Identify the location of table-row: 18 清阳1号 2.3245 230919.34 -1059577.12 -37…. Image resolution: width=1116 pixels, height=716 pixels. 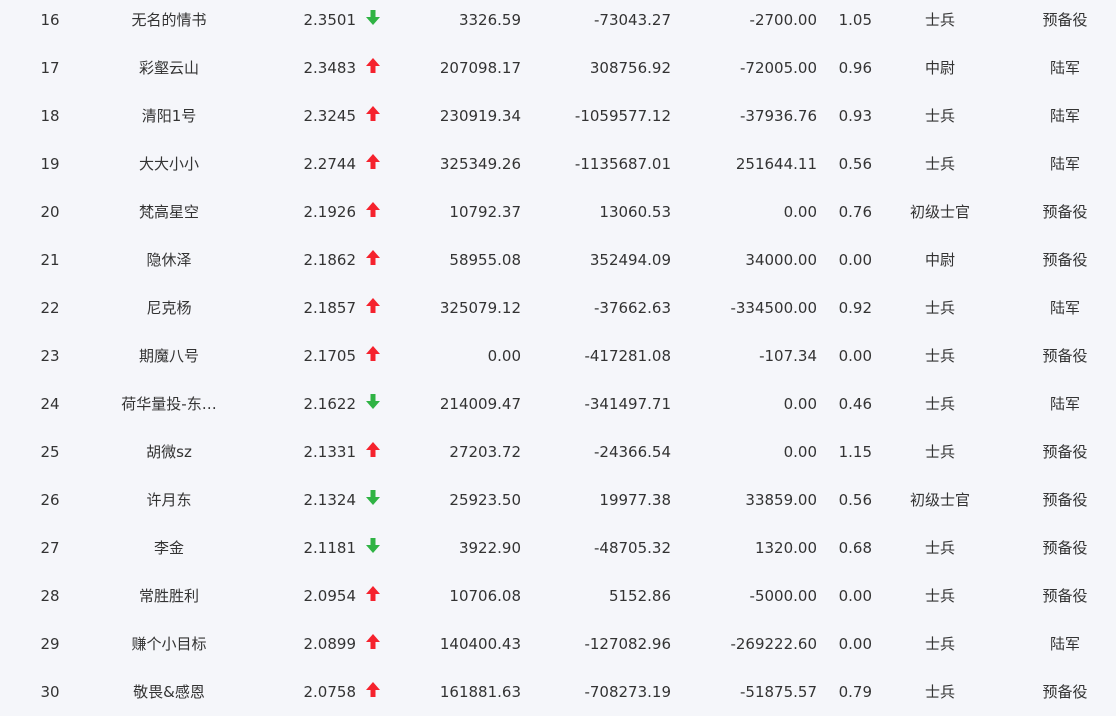
(558, 116).